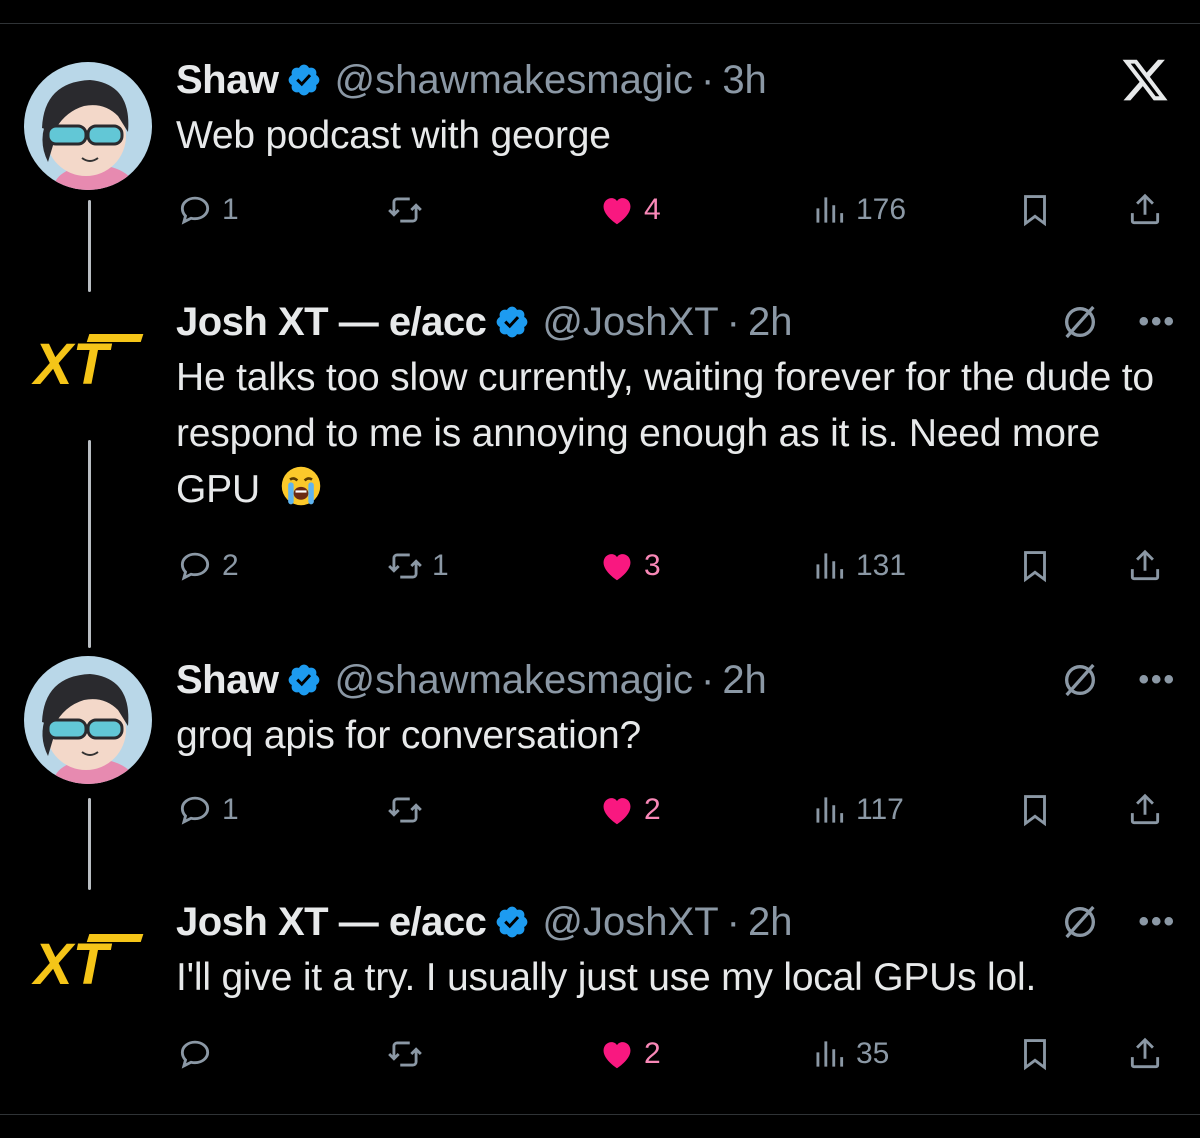  I want to click on top-divider, so click(600, 23).